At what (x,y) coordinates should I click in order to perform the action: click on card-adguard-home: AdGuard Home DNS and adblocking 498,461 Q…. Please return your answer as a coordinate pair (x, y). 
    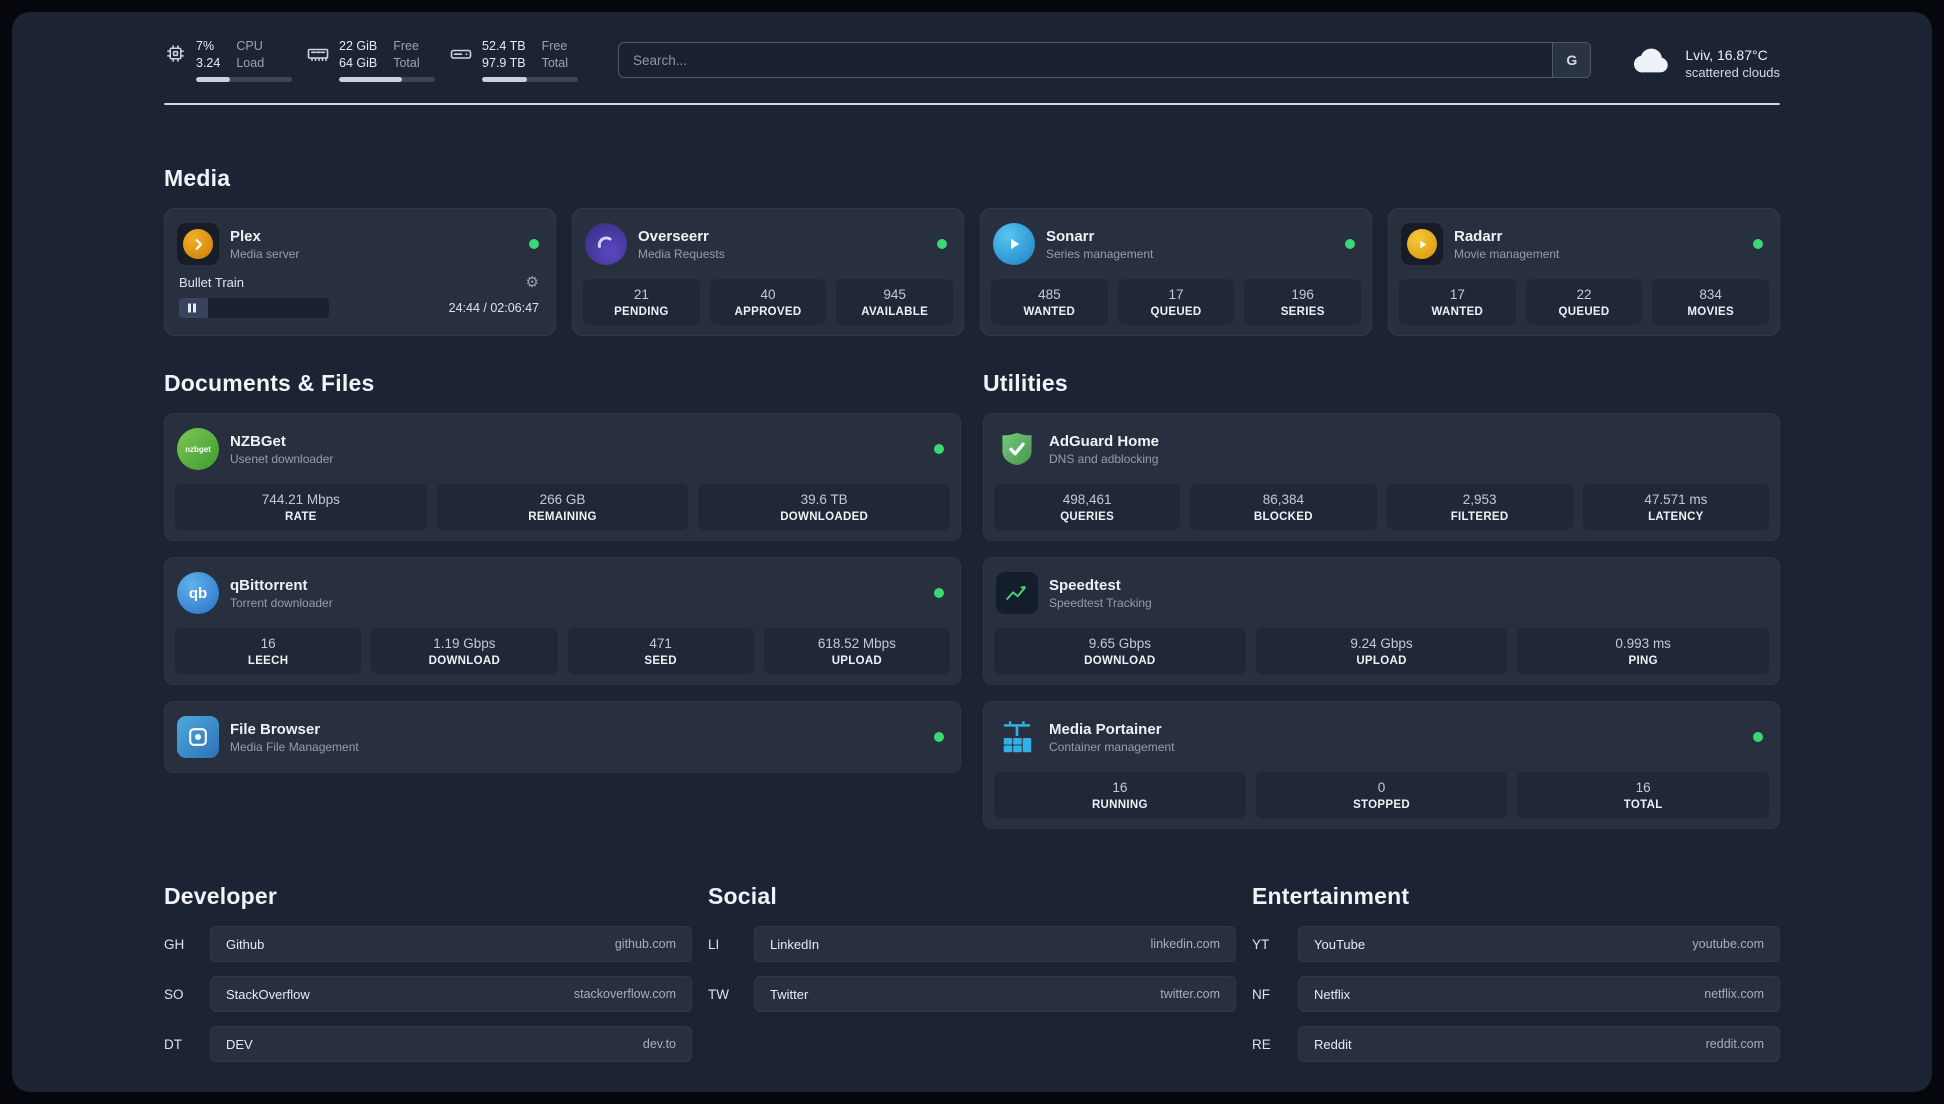
    Looking at the image, I should click on (1381, 477).